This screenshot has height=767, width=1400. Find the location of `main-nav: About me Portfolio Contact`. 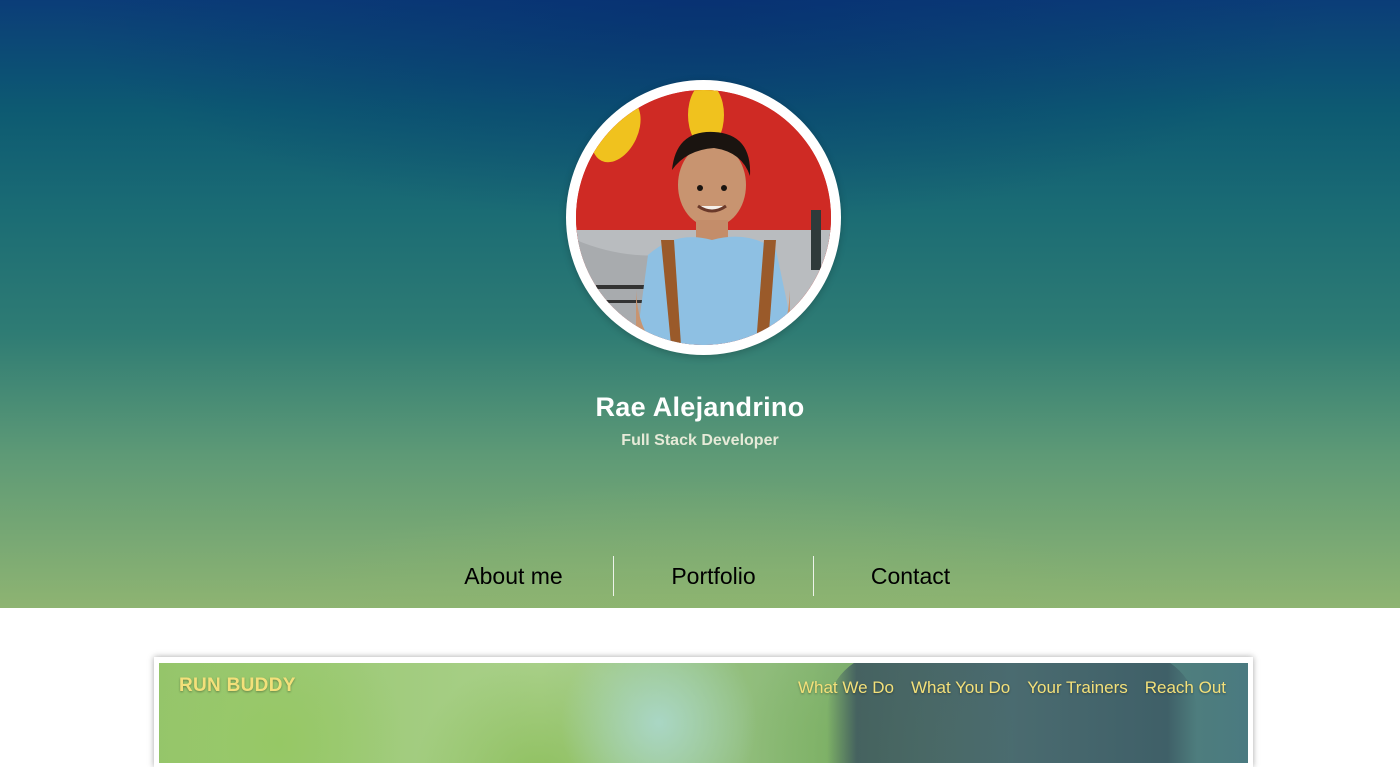

main-nav: About me Portfolio Contact is located at coordinates (710, 576).